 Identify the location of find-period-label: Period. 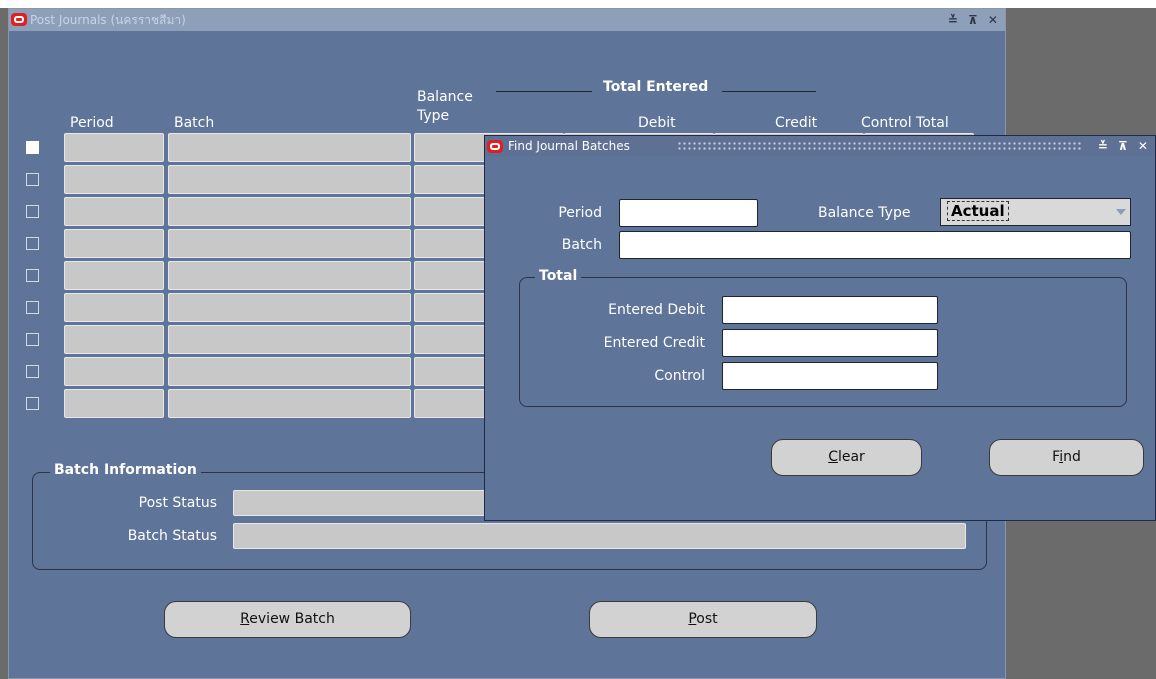
(580, 213).